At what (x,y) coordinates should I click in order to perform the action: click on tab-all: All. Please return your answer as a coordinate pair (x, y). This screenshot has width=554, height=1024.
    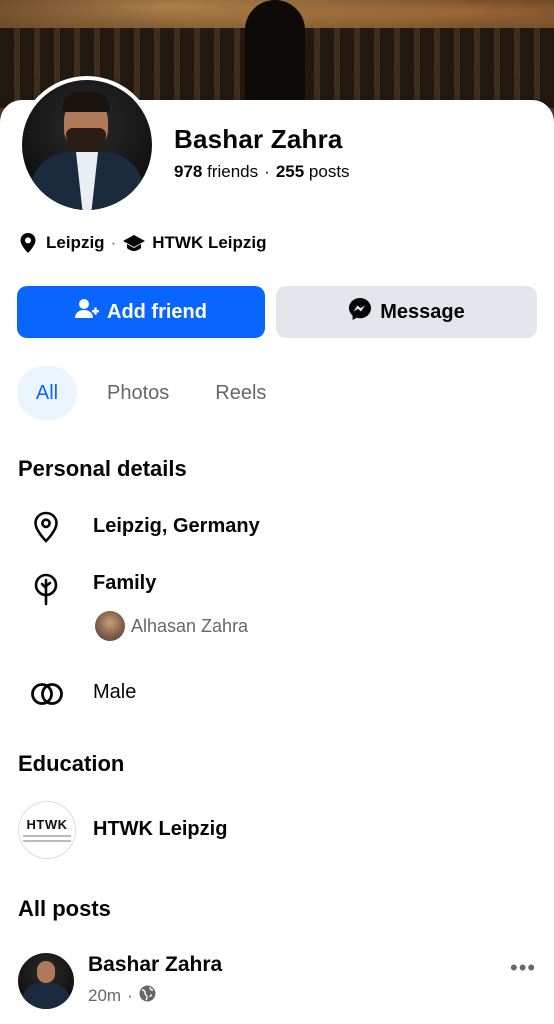
    Looking at the image, I should click on (47, 393).